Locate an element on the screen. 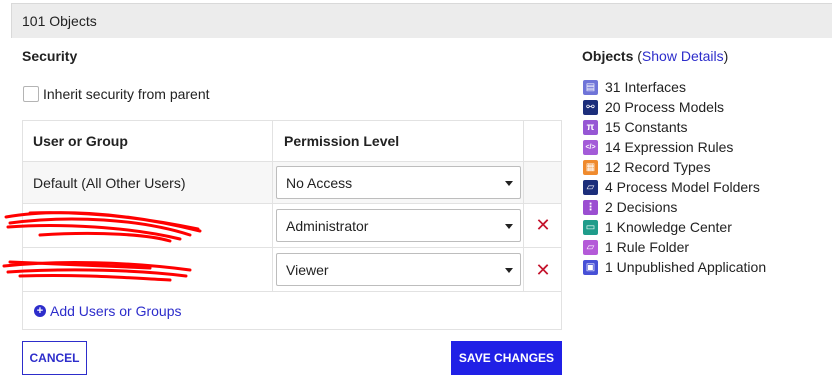 The image size is (832, 392). add-icon: + is located at coordinates (40, 311).